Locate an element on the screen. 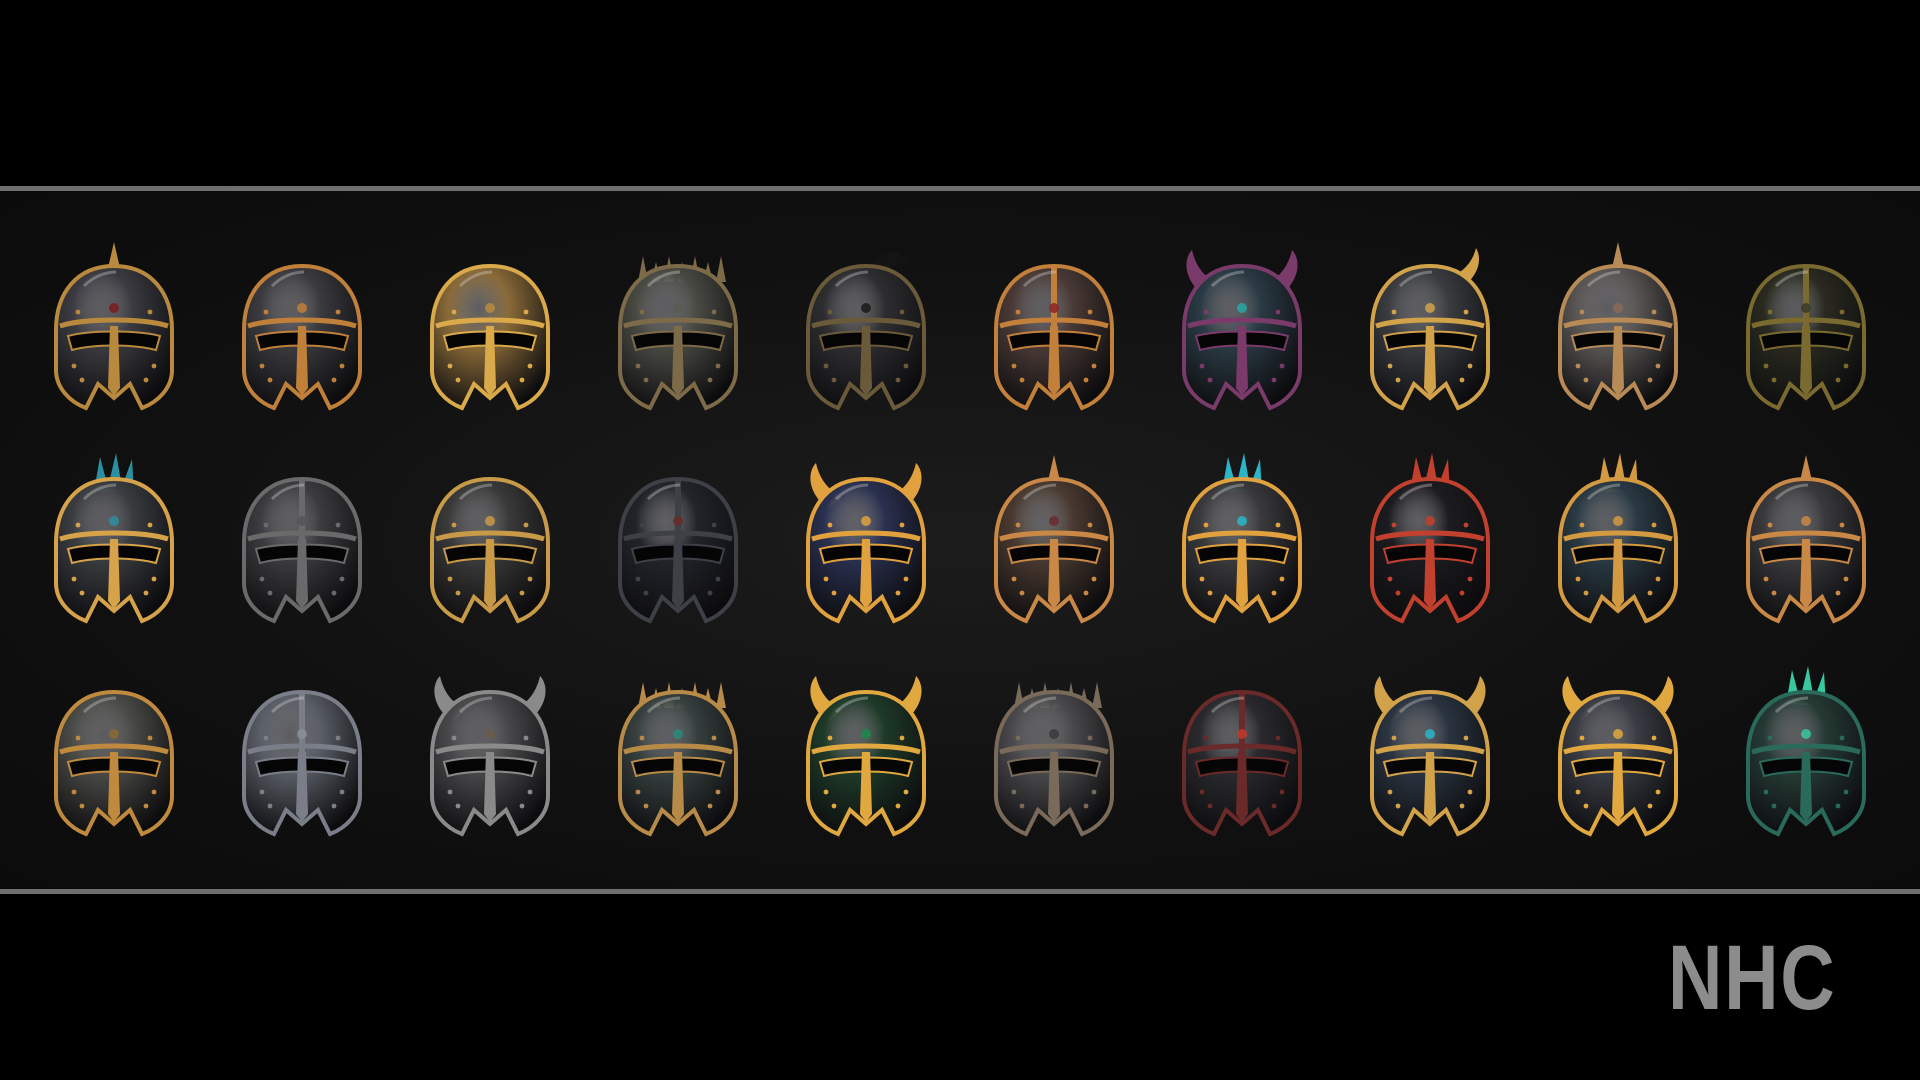  engraved-horned-helmet-icon is located at coordinates (490, 756).